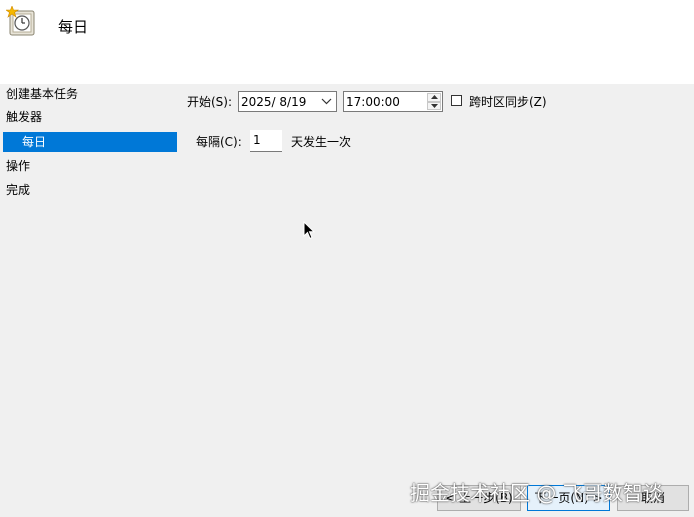 The image size is (694, 517). I want to click on spin-up-icon, so click(434, 97).